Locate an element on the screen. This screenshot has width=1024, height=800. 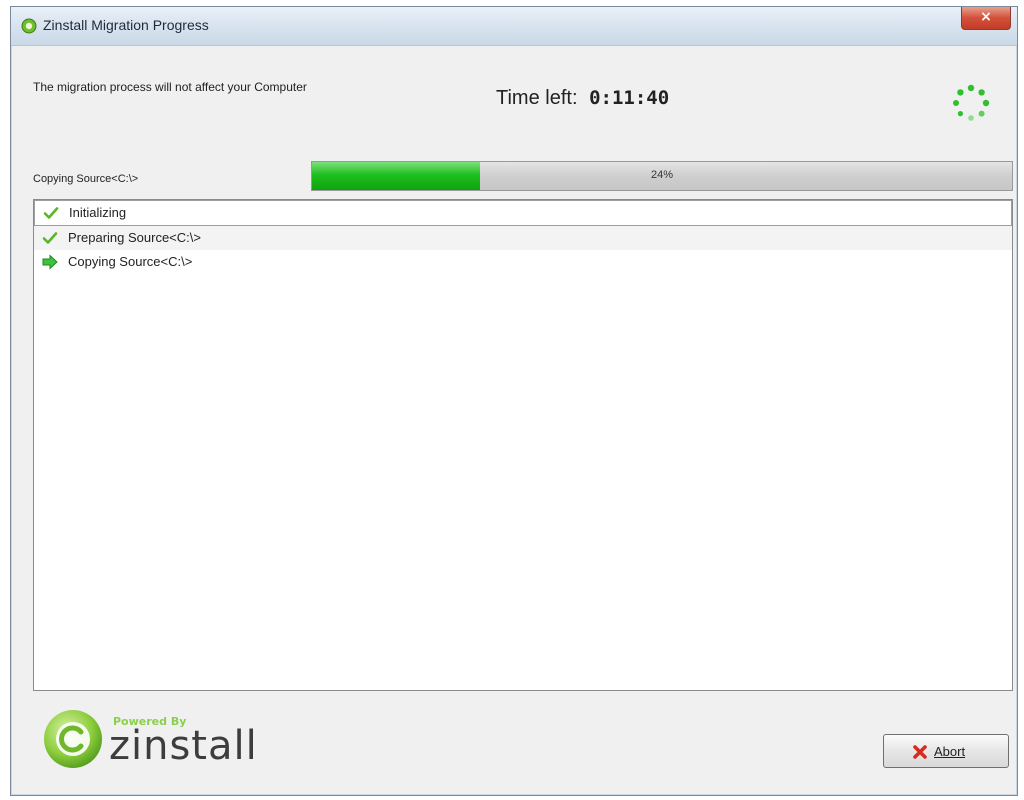
loading-spinner-icon is located at coordinates (971, 102).